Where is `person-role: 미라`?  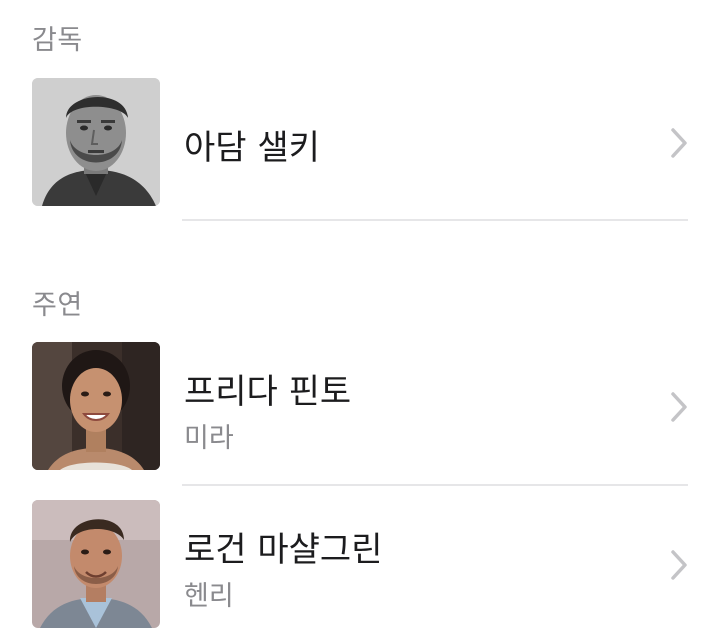 person-role: 미라 is located at coordinates (209, 438).